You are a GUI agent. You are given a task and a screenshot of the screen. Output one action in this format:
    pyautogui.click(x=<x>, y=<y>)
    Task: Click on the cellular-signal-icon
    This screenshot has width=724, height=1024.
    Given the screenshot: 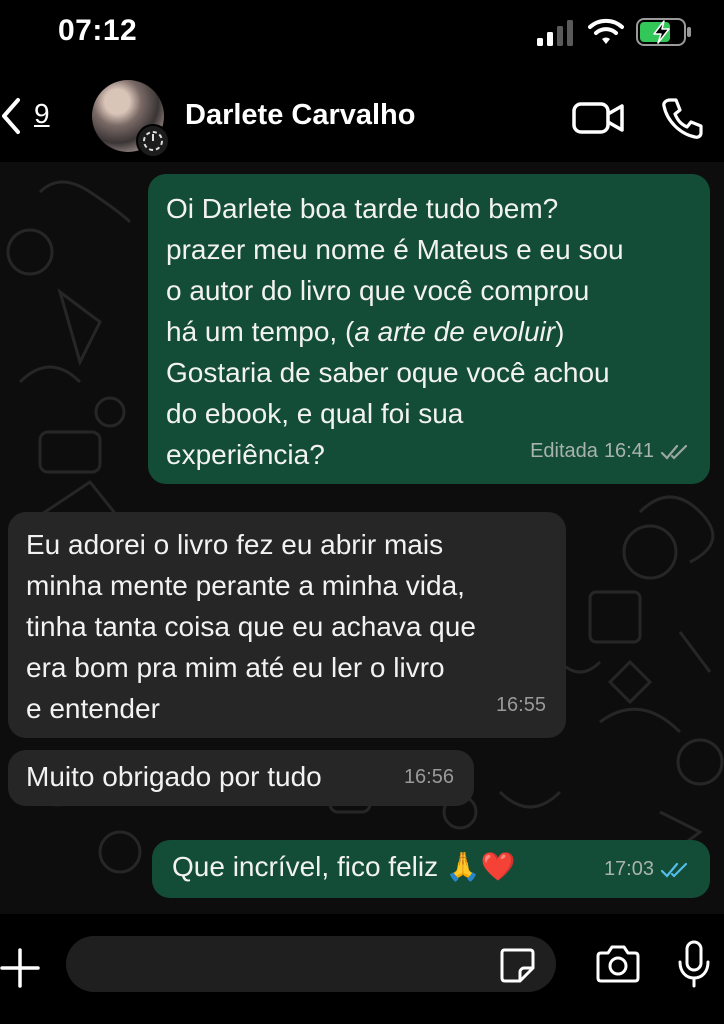 What is the action you would take?
    pyautogui.click(x=555, y=33)
    